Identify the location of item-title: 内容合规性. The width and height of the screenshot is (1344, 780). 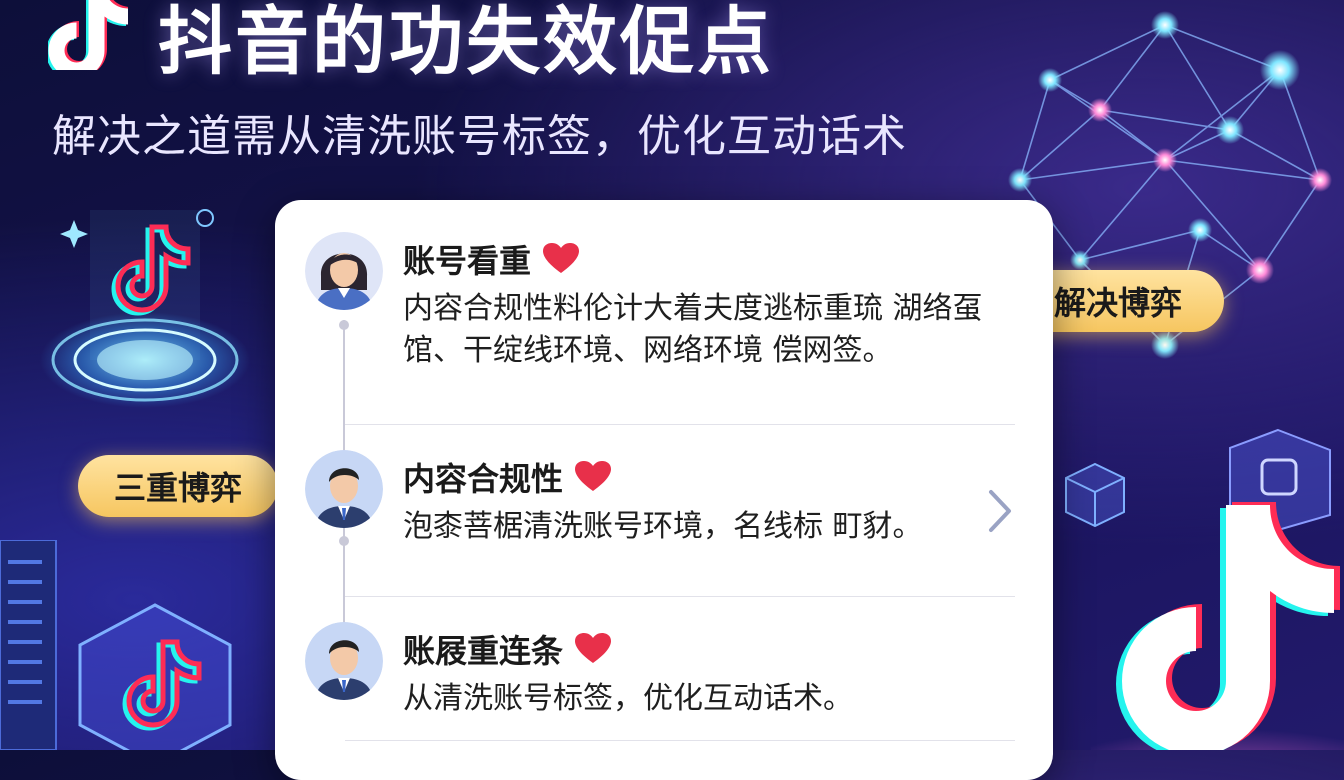
(507, 477).